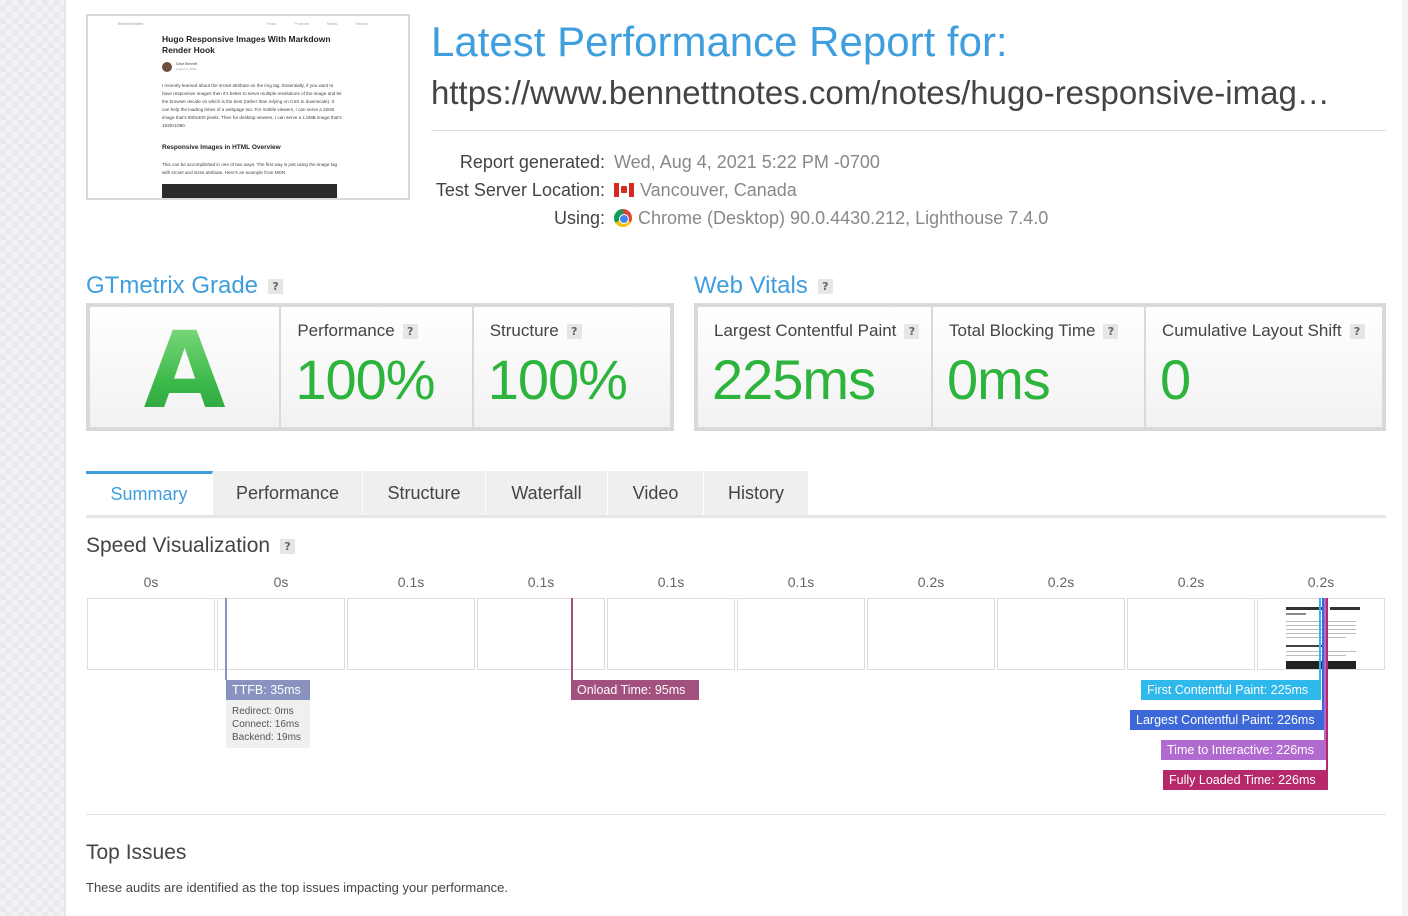  I want to click on frame-mini-code, so click(1321, 665).